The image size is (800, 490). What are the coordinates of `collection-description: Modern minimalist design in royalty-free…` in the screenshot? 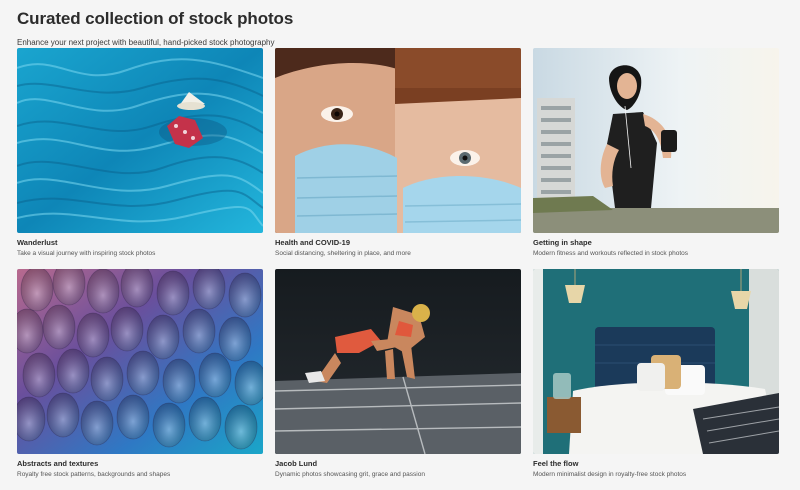 It's located at (610, 474).